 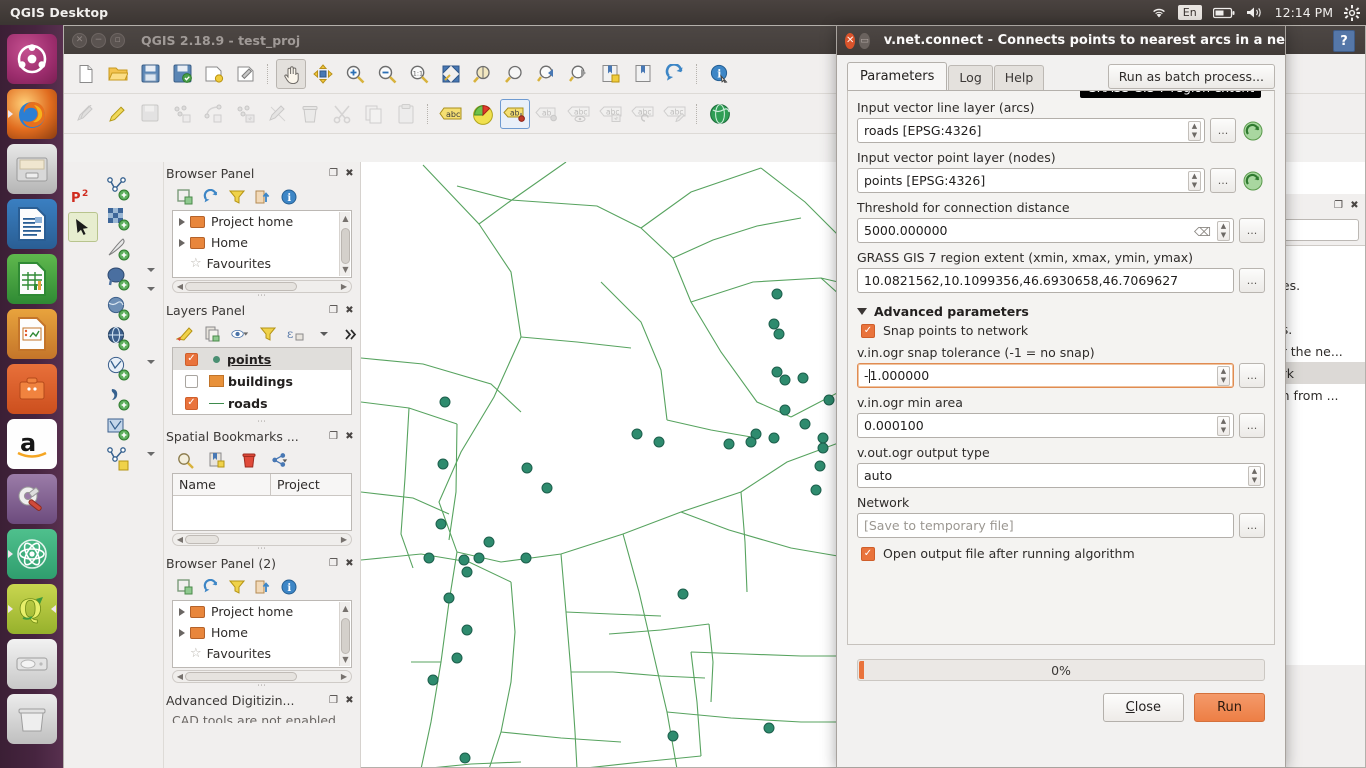 What do you see at coordinates (349, 563) in the screenshot?
I see `browser2-panel-close-button: ✖` at bounding box center [349, 563].